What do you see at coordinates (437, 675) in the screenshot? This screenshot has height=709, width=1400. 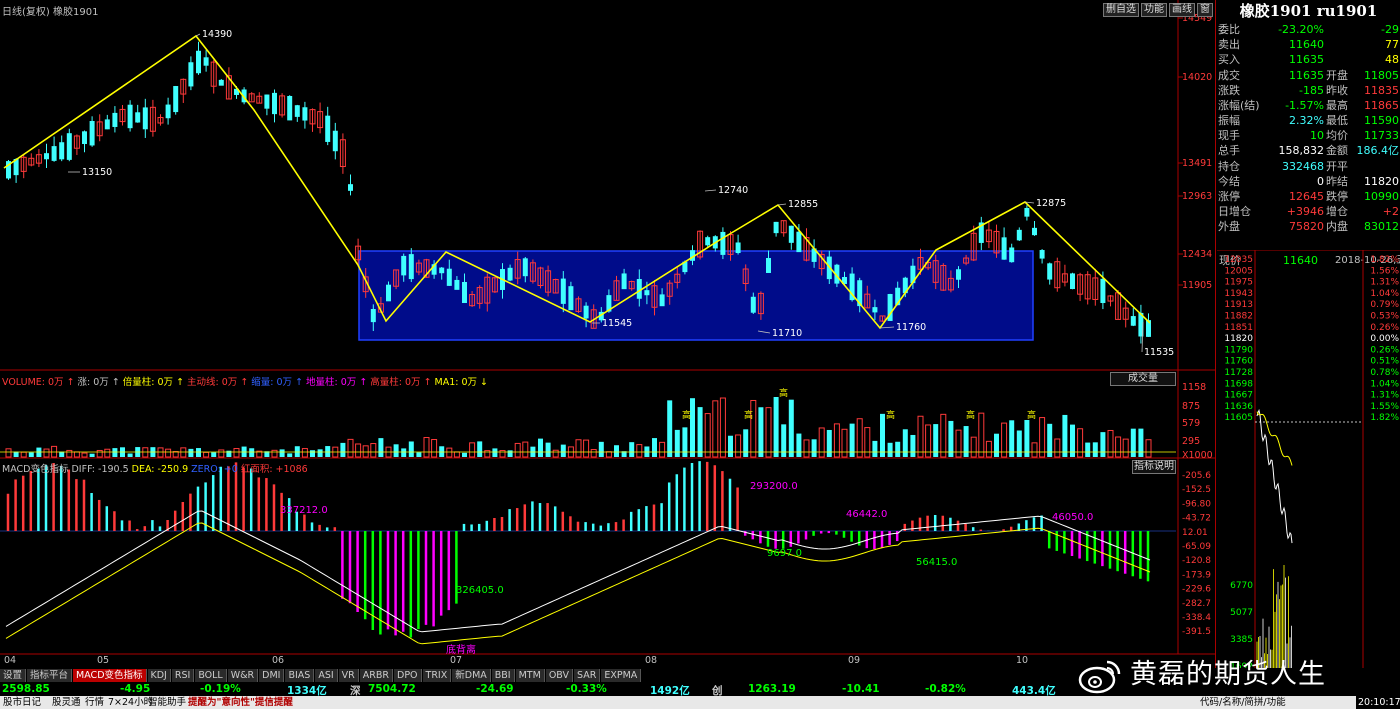 I see `indicator-tab: TRIX` at bounding box center [437, 675].